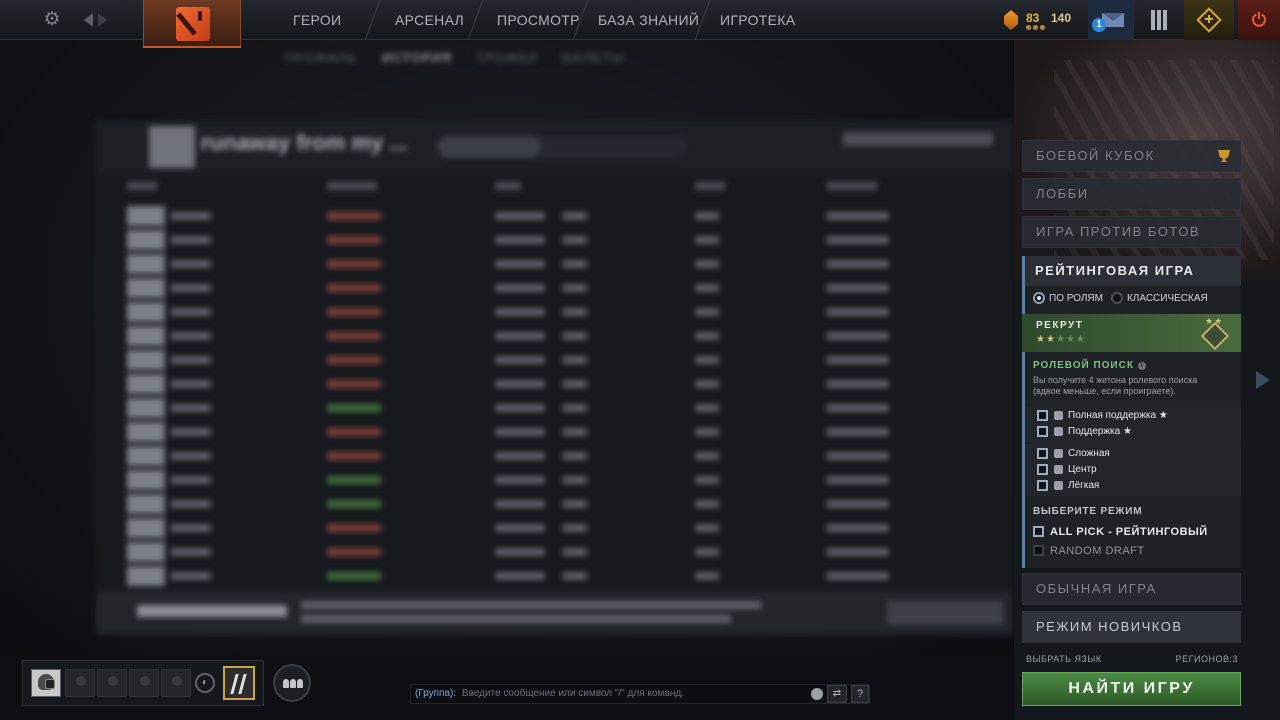 This screenshot has height=720, width=1280. What do you see at coordinates (205, 683) in the screenshot?
I see `headset-icon: ◐` at bounding box center [205, 683].